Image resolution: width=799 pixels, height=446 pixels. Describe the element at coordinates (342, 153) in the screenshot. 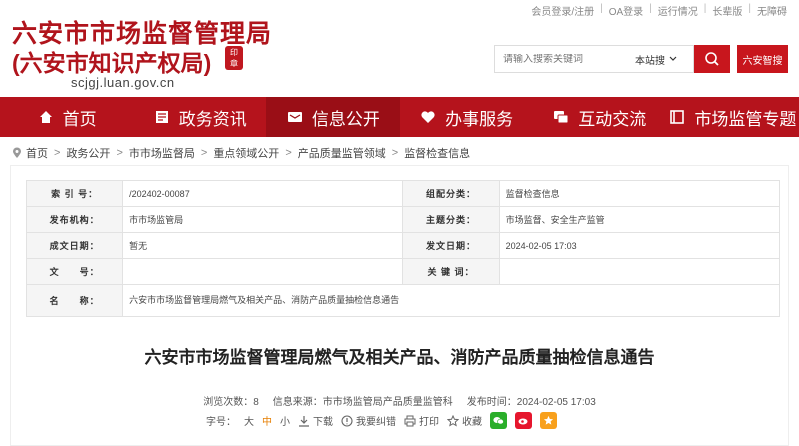

I see `breadcrumb-item: 产品质量监管领域` at that location.